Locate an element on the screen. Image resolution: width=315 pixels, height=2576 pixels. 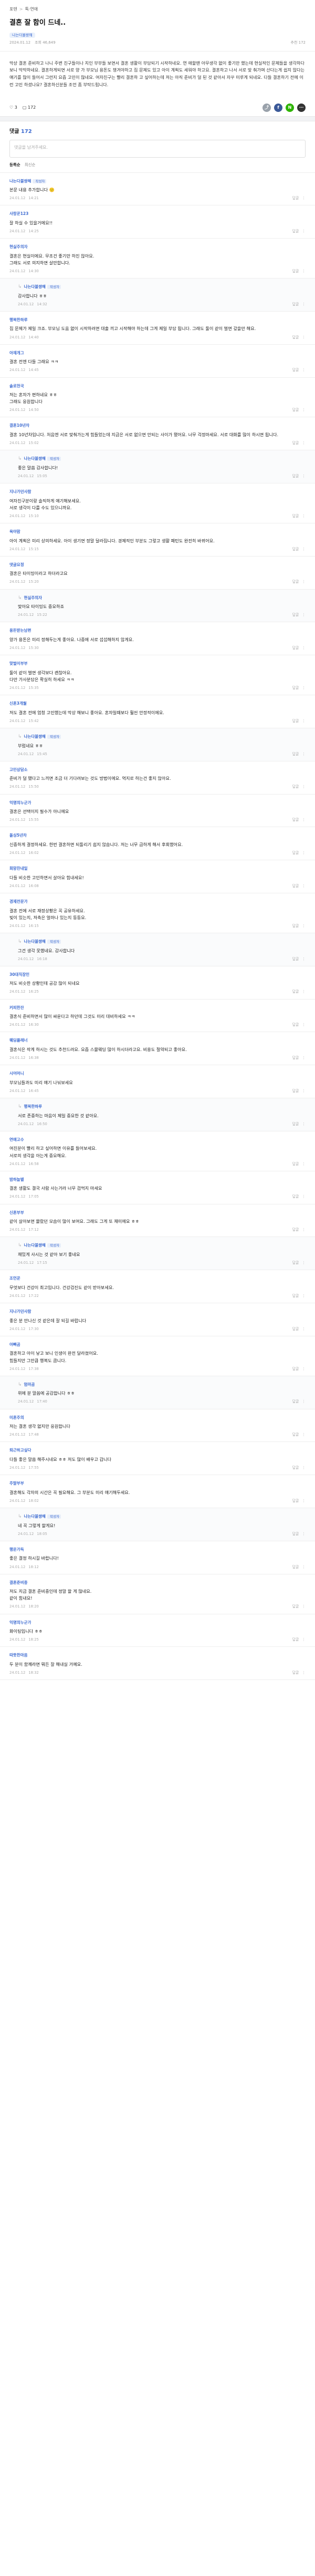
comment-author: 커피한잔 is located at coordinates (16, 1007).